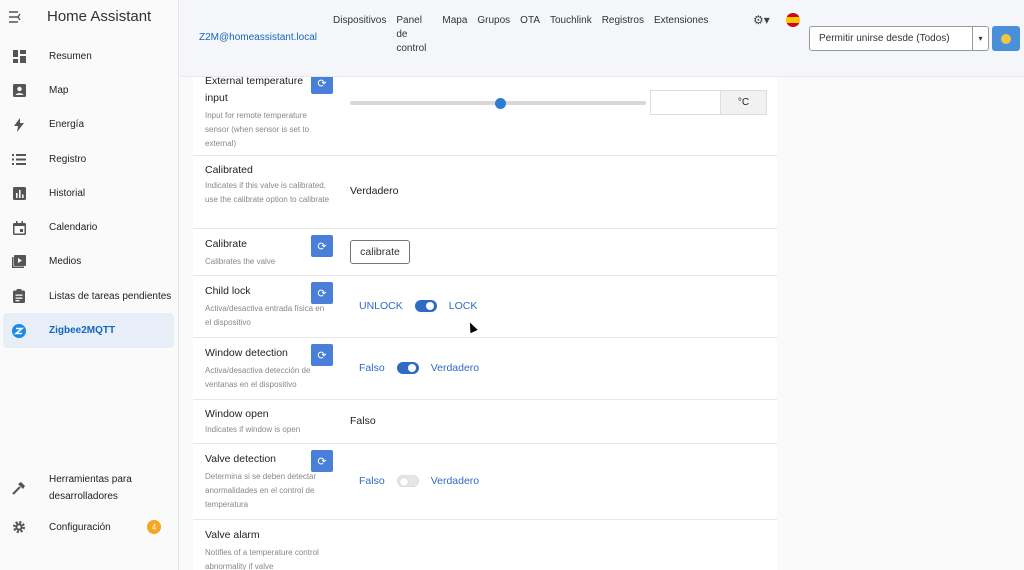  Describe the element at coordinates (80, 527) in the screenshot. I see `sidebar-item-label: Configuración` at that location.